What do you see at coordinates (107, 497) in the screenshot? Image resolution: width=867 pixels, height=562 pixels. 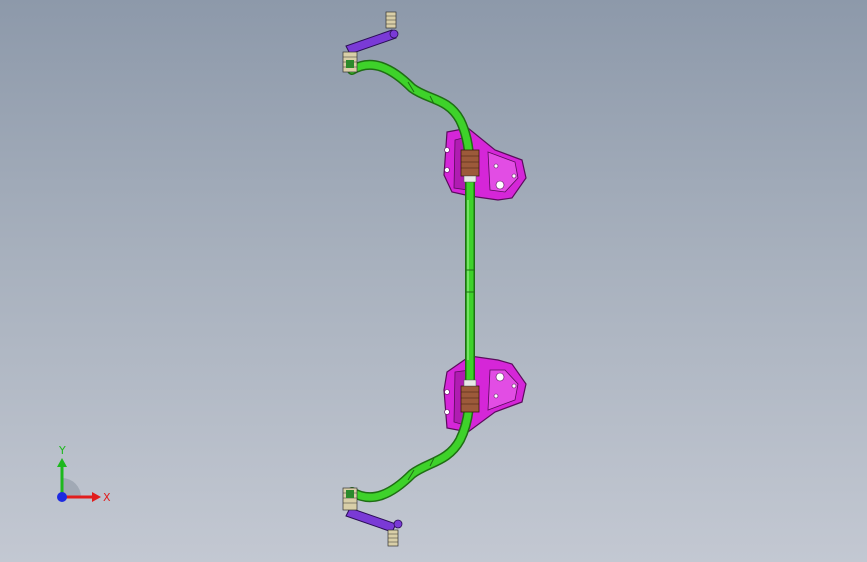 I see `x-axis-label: X` at bounding box center [107, 497].